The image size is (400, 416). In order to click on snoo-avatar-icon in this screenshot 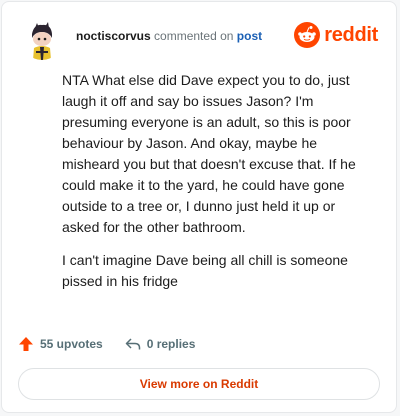, I will do `click(42, 40)`.